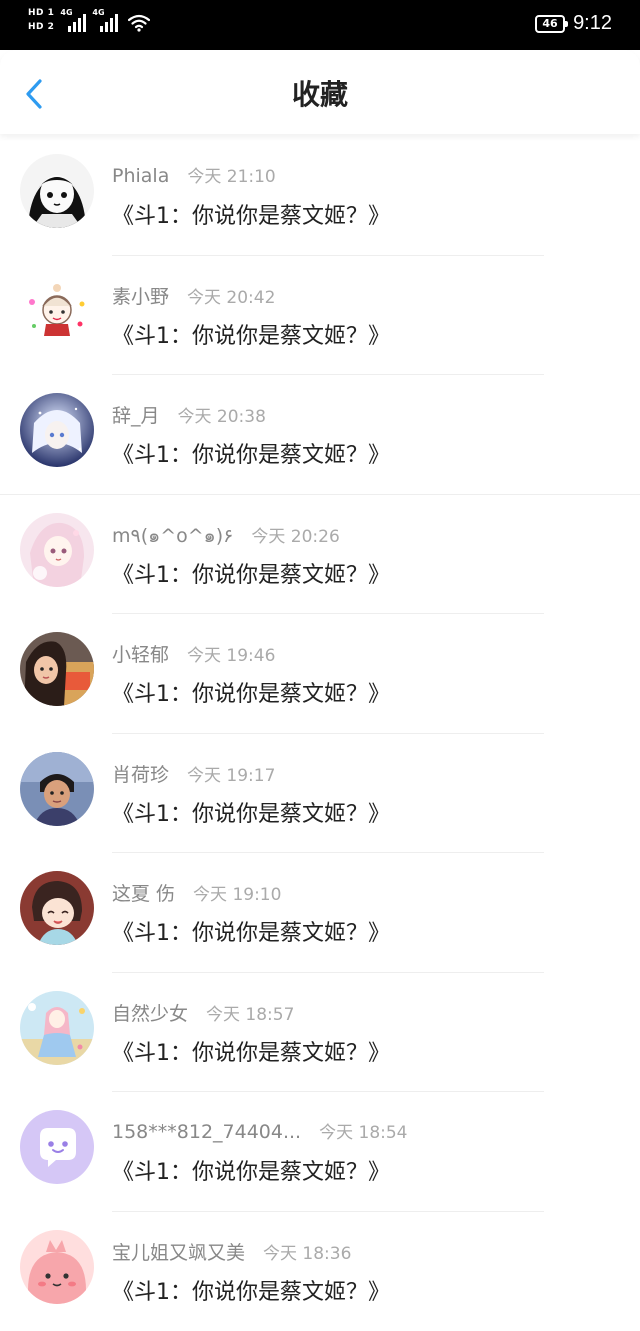 This screenshot has height=1331, width=640. I want to click on list-item: 这夏 伤 今天 19:10 《斗1：你说你是蔡文姬？》, so click(320, 913).